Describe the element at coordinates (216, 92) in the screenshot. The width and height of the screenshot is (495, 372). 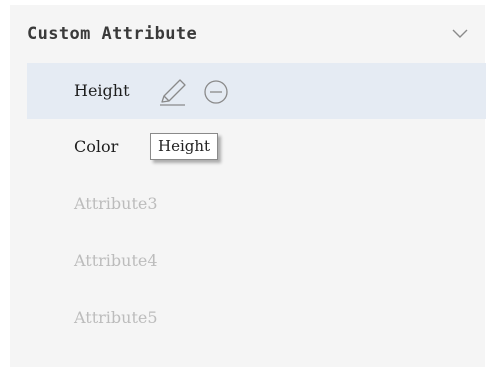
I see `minus-circle-icon` at that location.